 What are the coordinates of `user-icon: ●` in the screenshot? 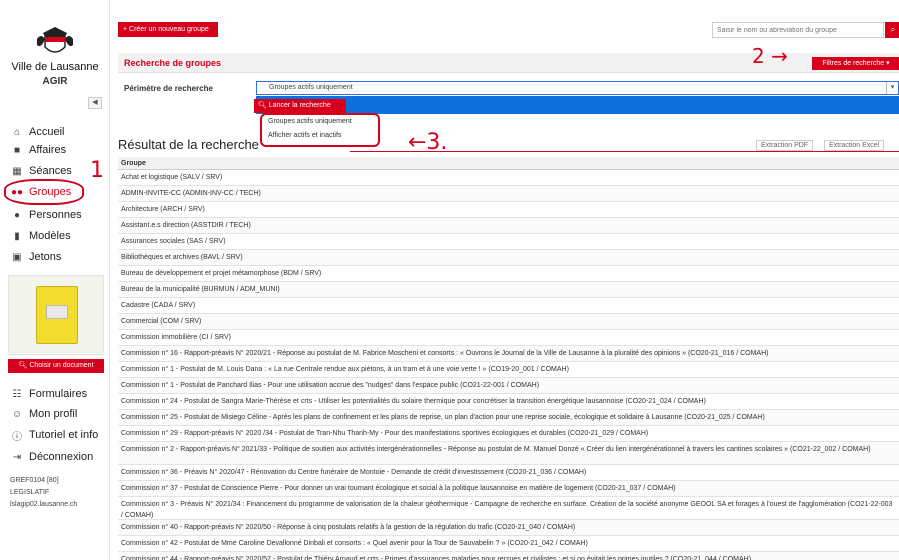 It's located at (17, 215).